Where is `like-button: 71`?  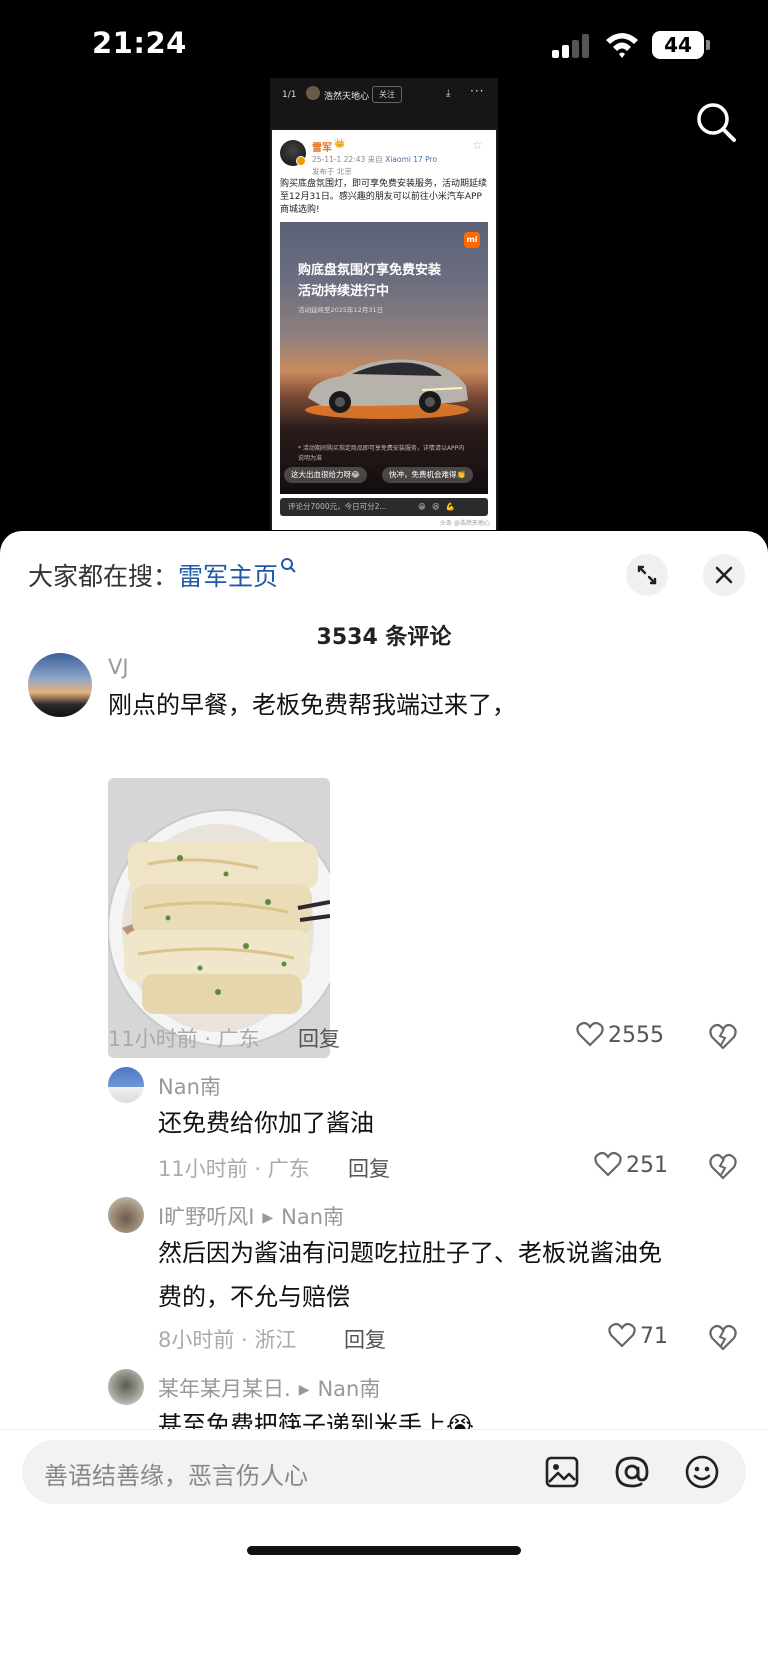 like-button: 71 is located at coordinates (638, 1335).